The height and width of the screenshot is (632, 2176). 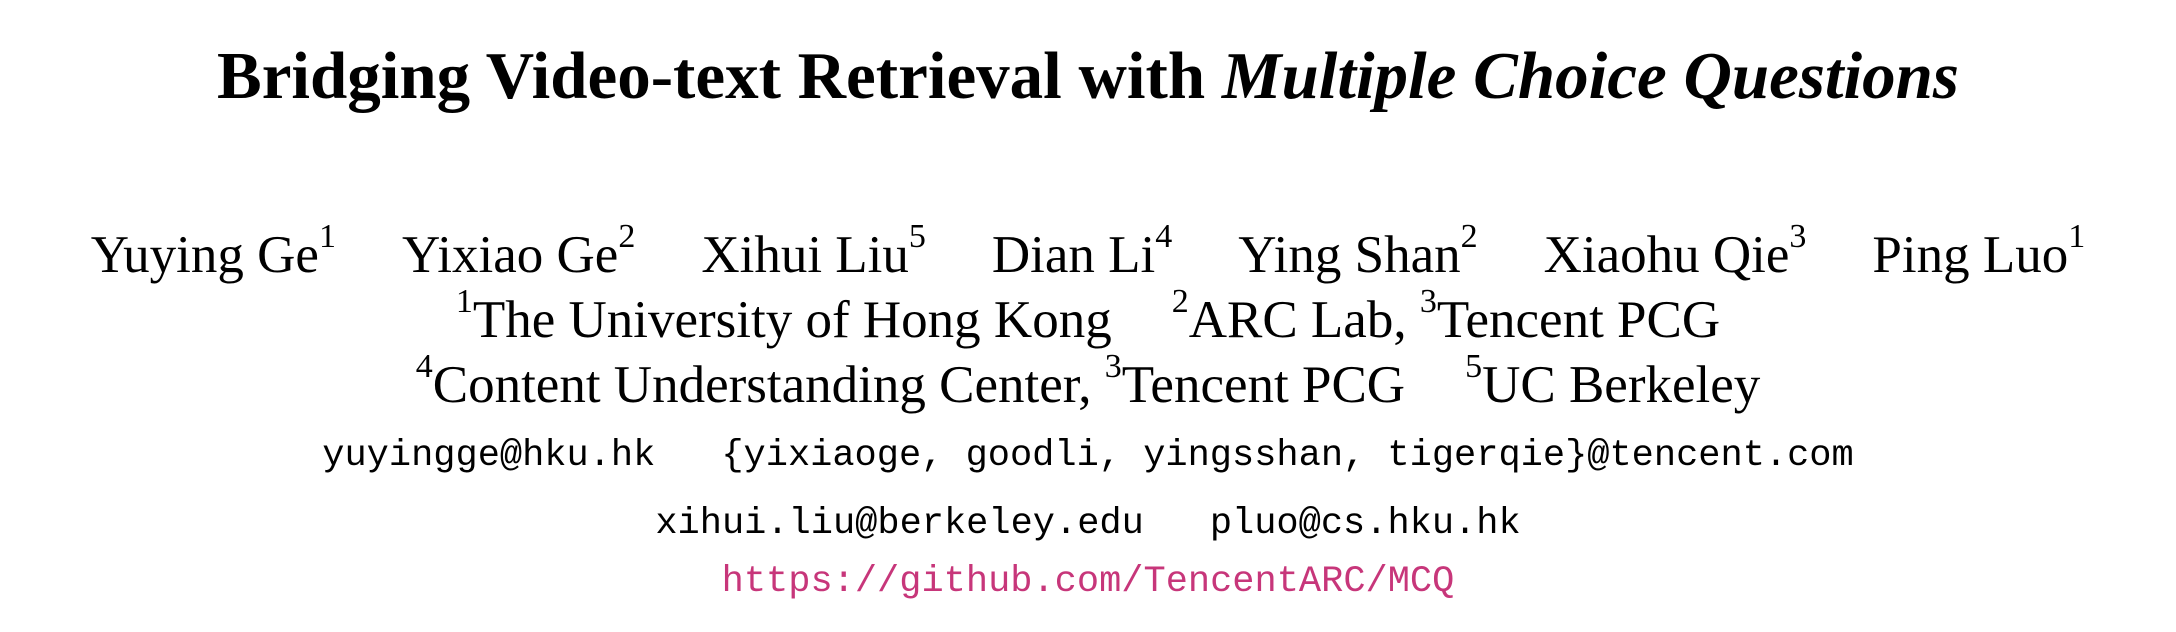 I want to click on author-3: Xihui Liu5, so click(x=813, y=254).